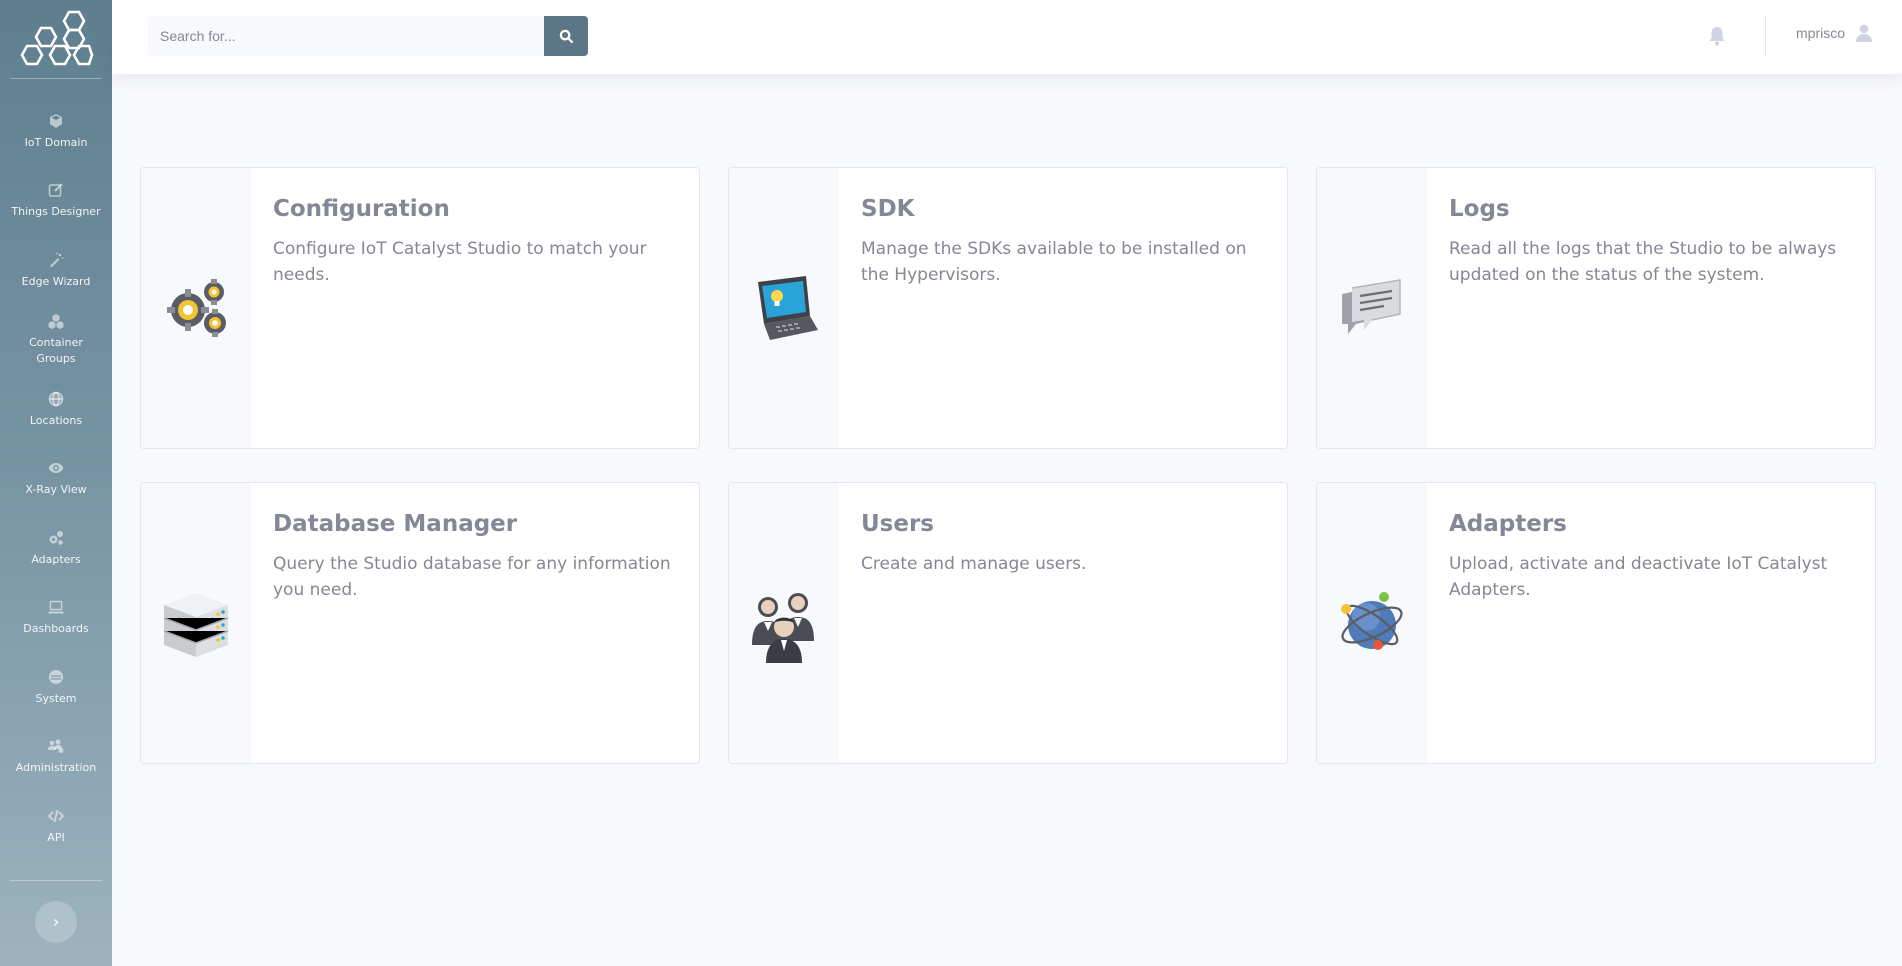  What do you see at coordinates (1479, 209) in the screenshot?
I see `card-title: Logs` at bounding box center [1479, 209].